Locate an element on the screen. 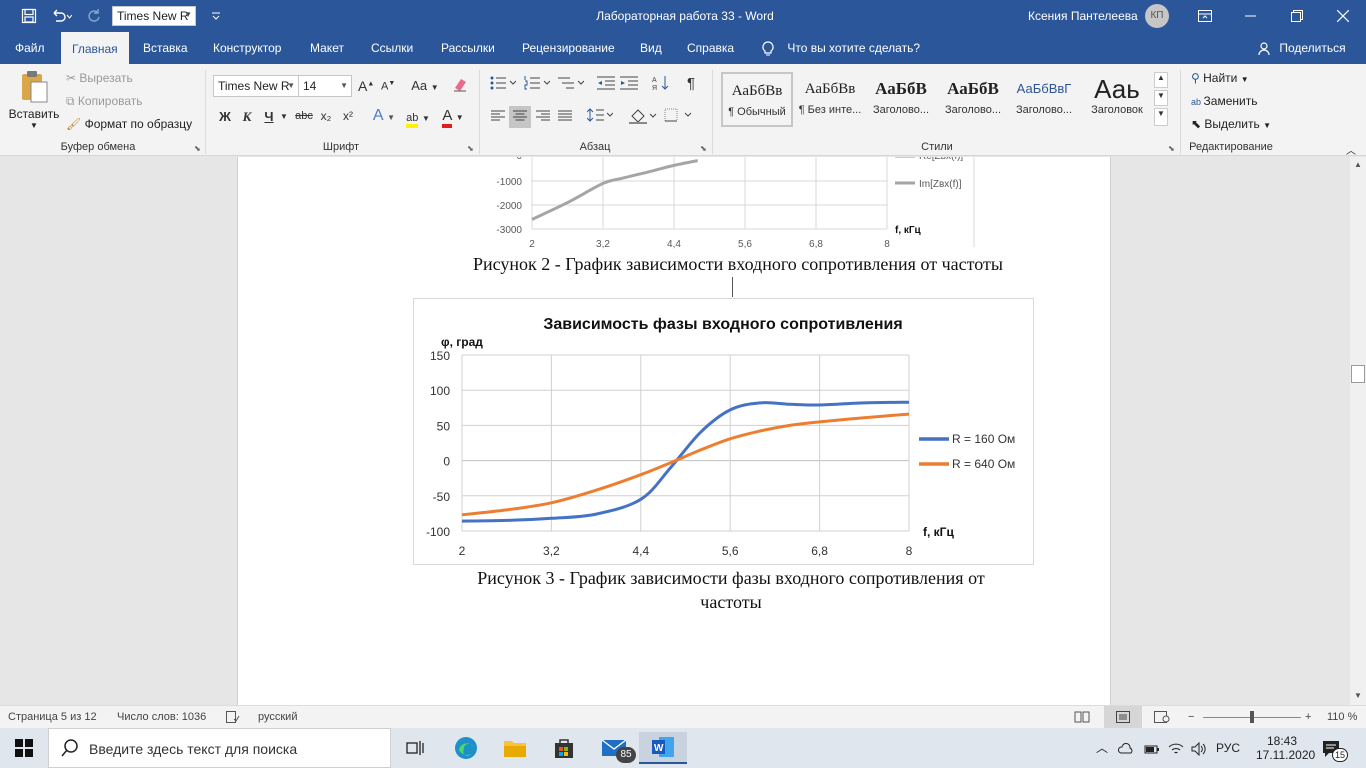  ribbon-display-icon is located at coordinates (1205, 16).